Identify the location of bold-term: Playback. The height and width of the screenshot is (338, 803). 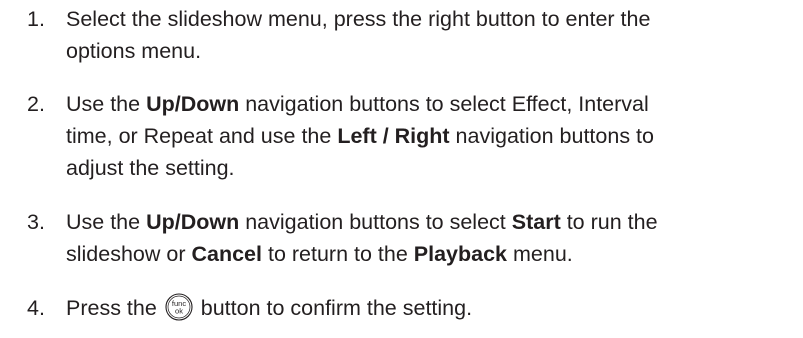
(460, 254).